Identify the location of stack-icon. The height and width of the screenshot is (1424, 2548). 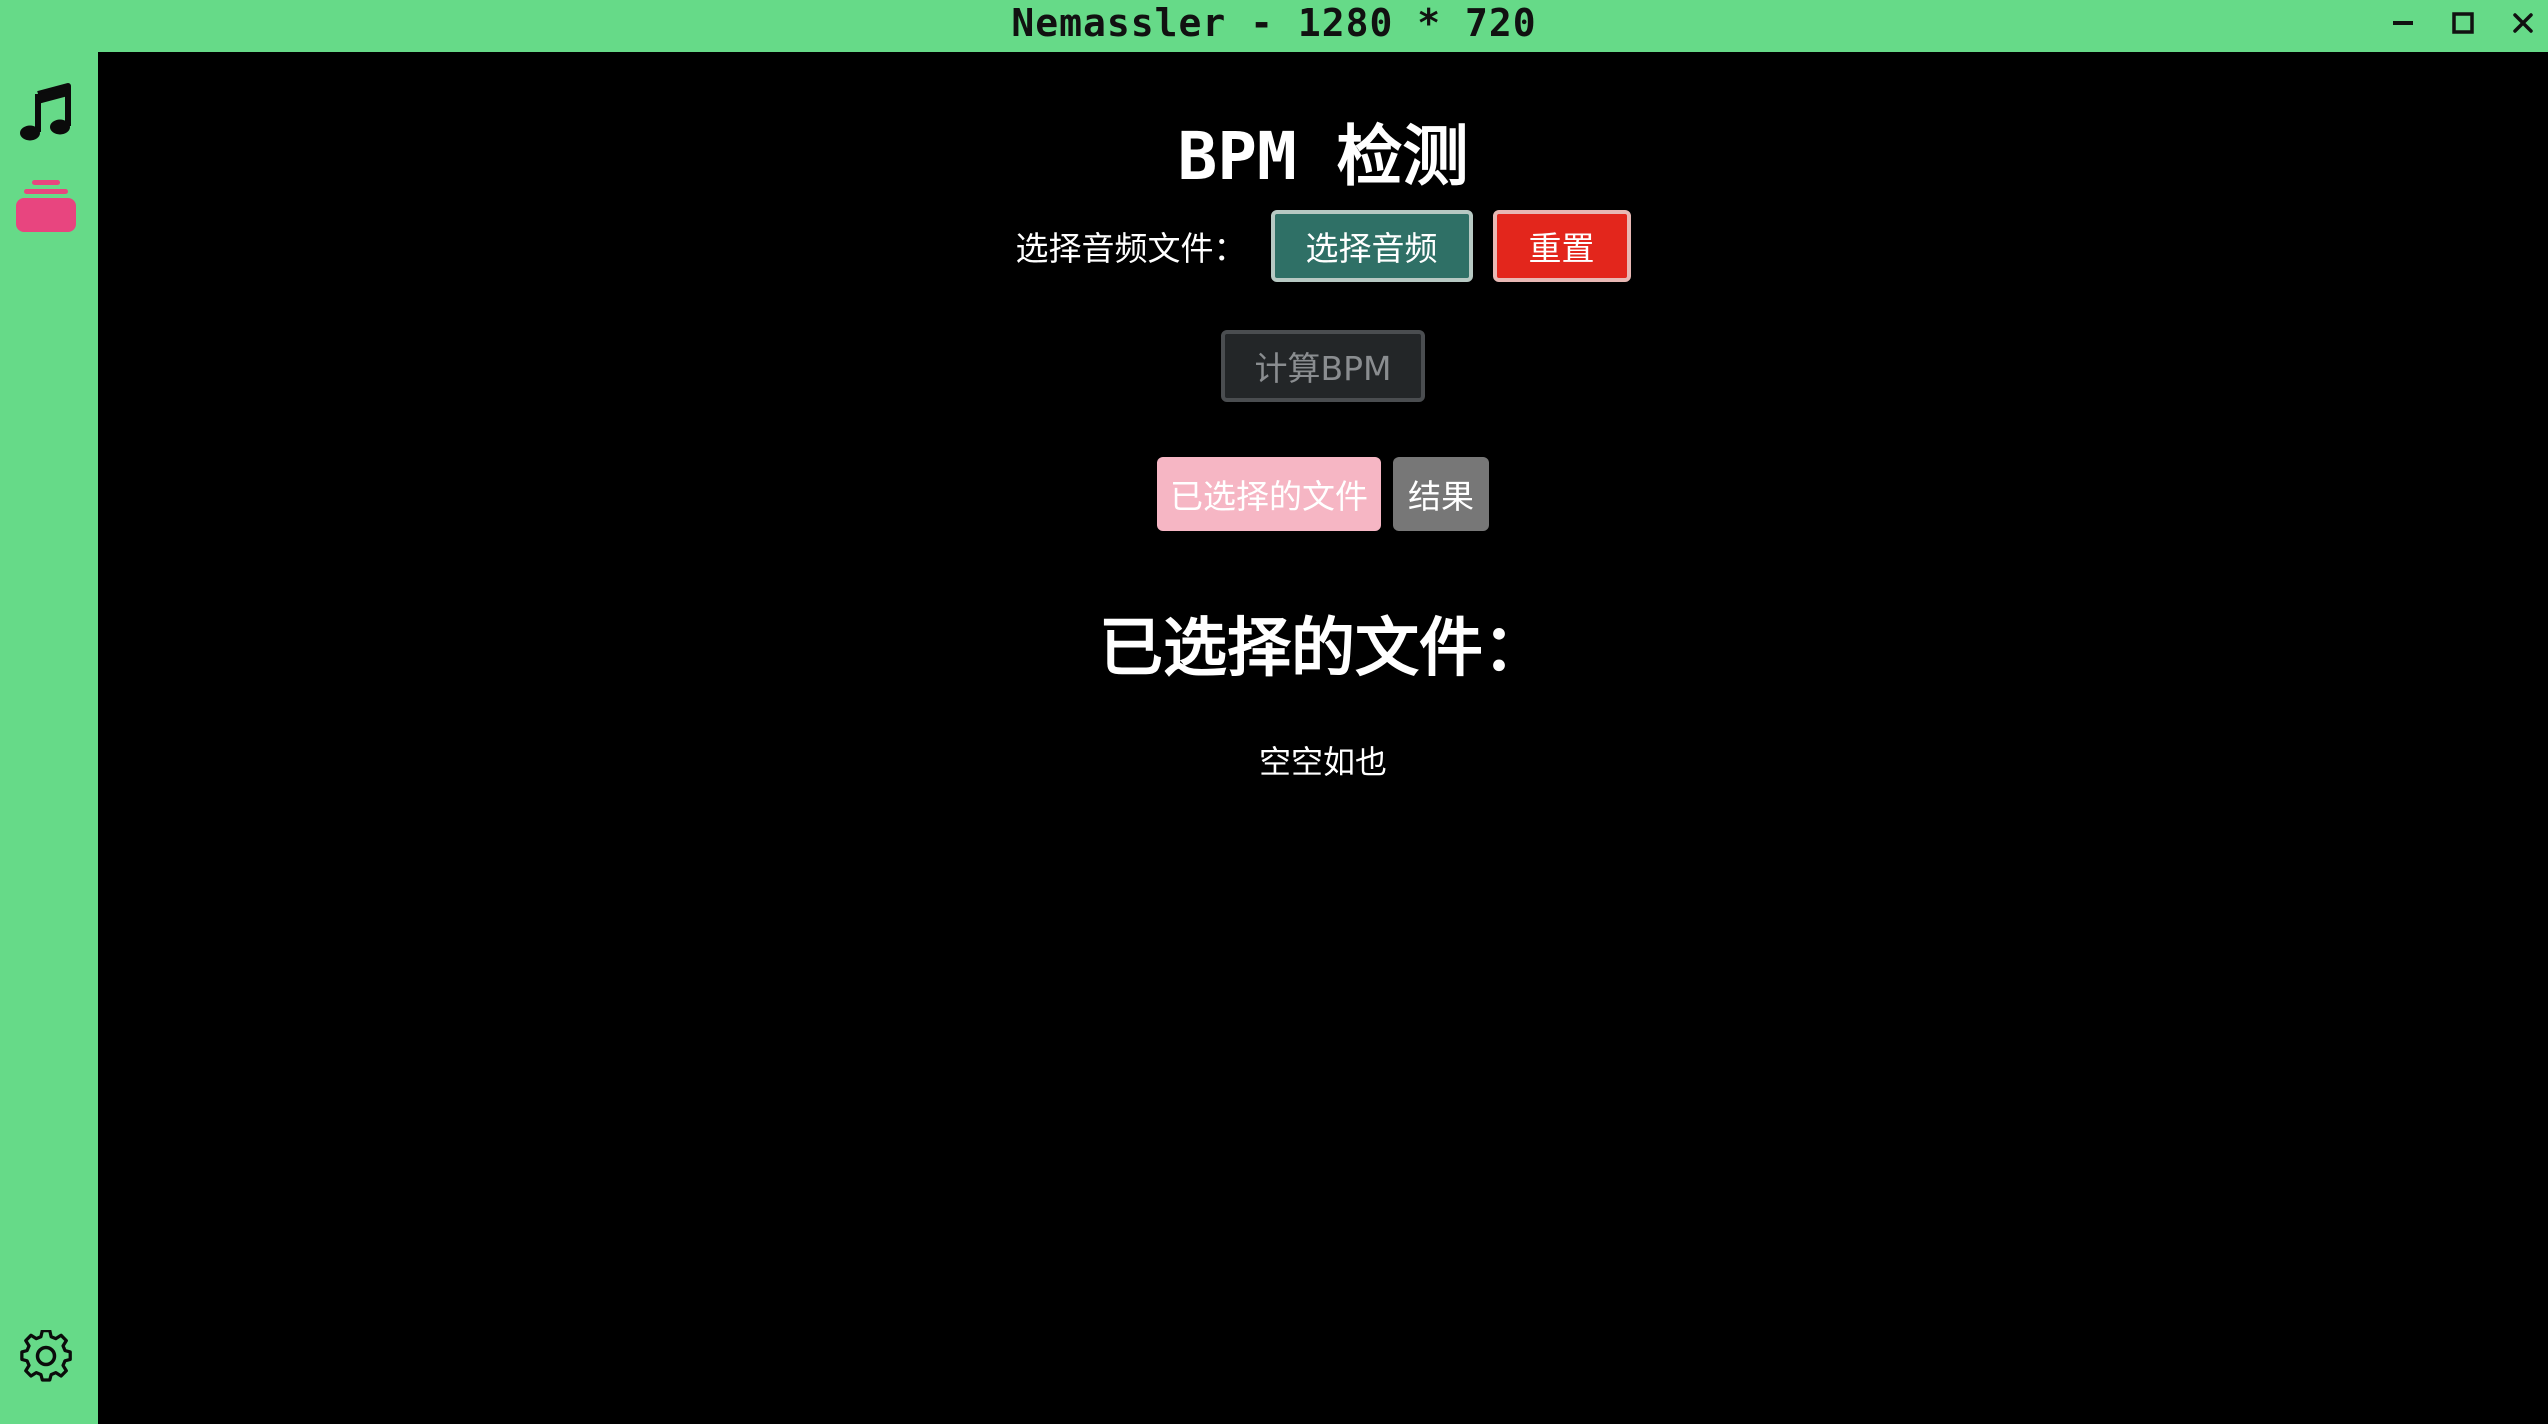
(46, 208).